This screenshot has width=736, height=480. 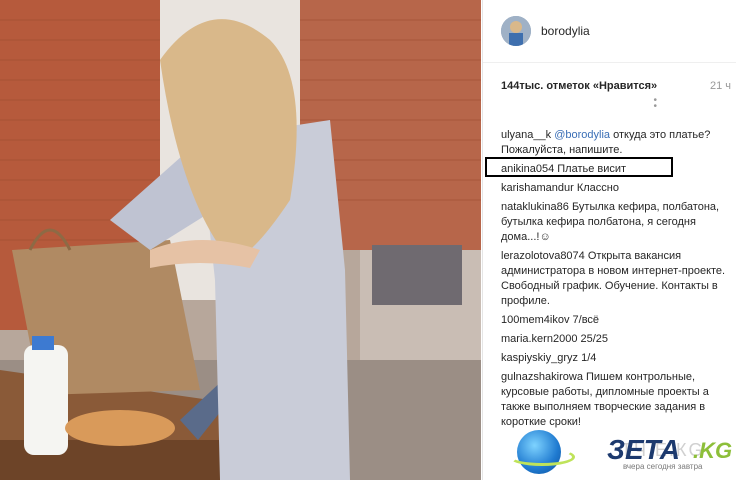 I want to click on comment: 100mem4ikov 7/всё, so click(x=616, y=320).